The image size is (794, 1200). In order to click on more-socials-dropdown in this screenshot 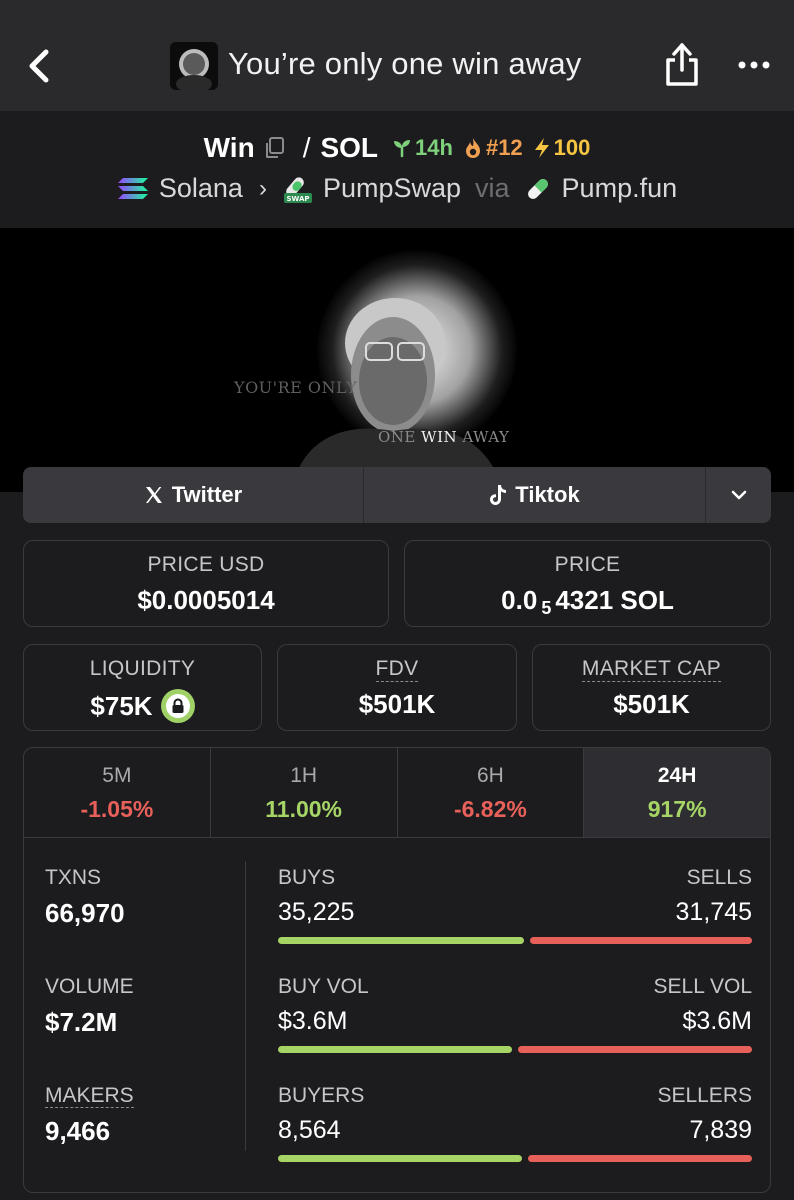, I will do `click(738, 495)`.